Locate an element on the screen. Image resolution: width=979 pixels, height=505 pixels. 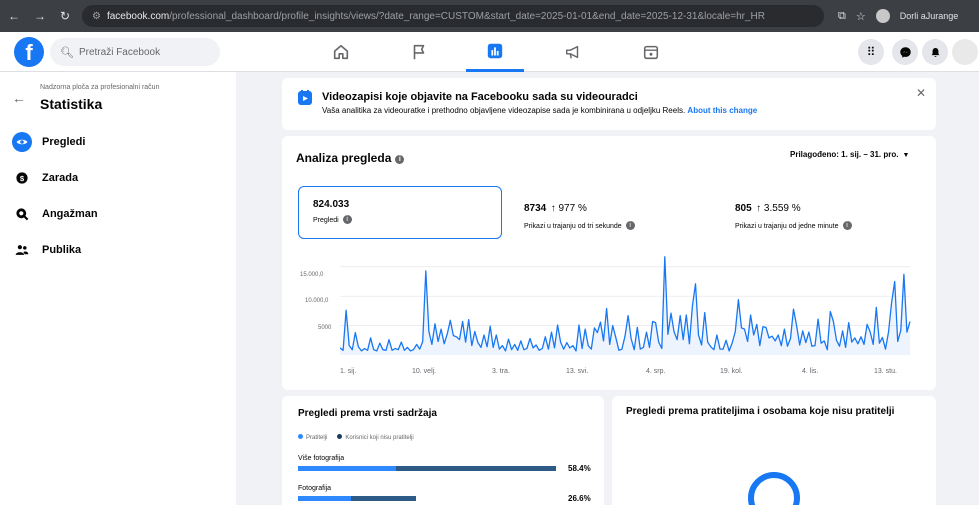
date-range-dropdown: Prilagođeno: 1. sij. – 31. pro. ▼ is located at coordinates (849, 154).